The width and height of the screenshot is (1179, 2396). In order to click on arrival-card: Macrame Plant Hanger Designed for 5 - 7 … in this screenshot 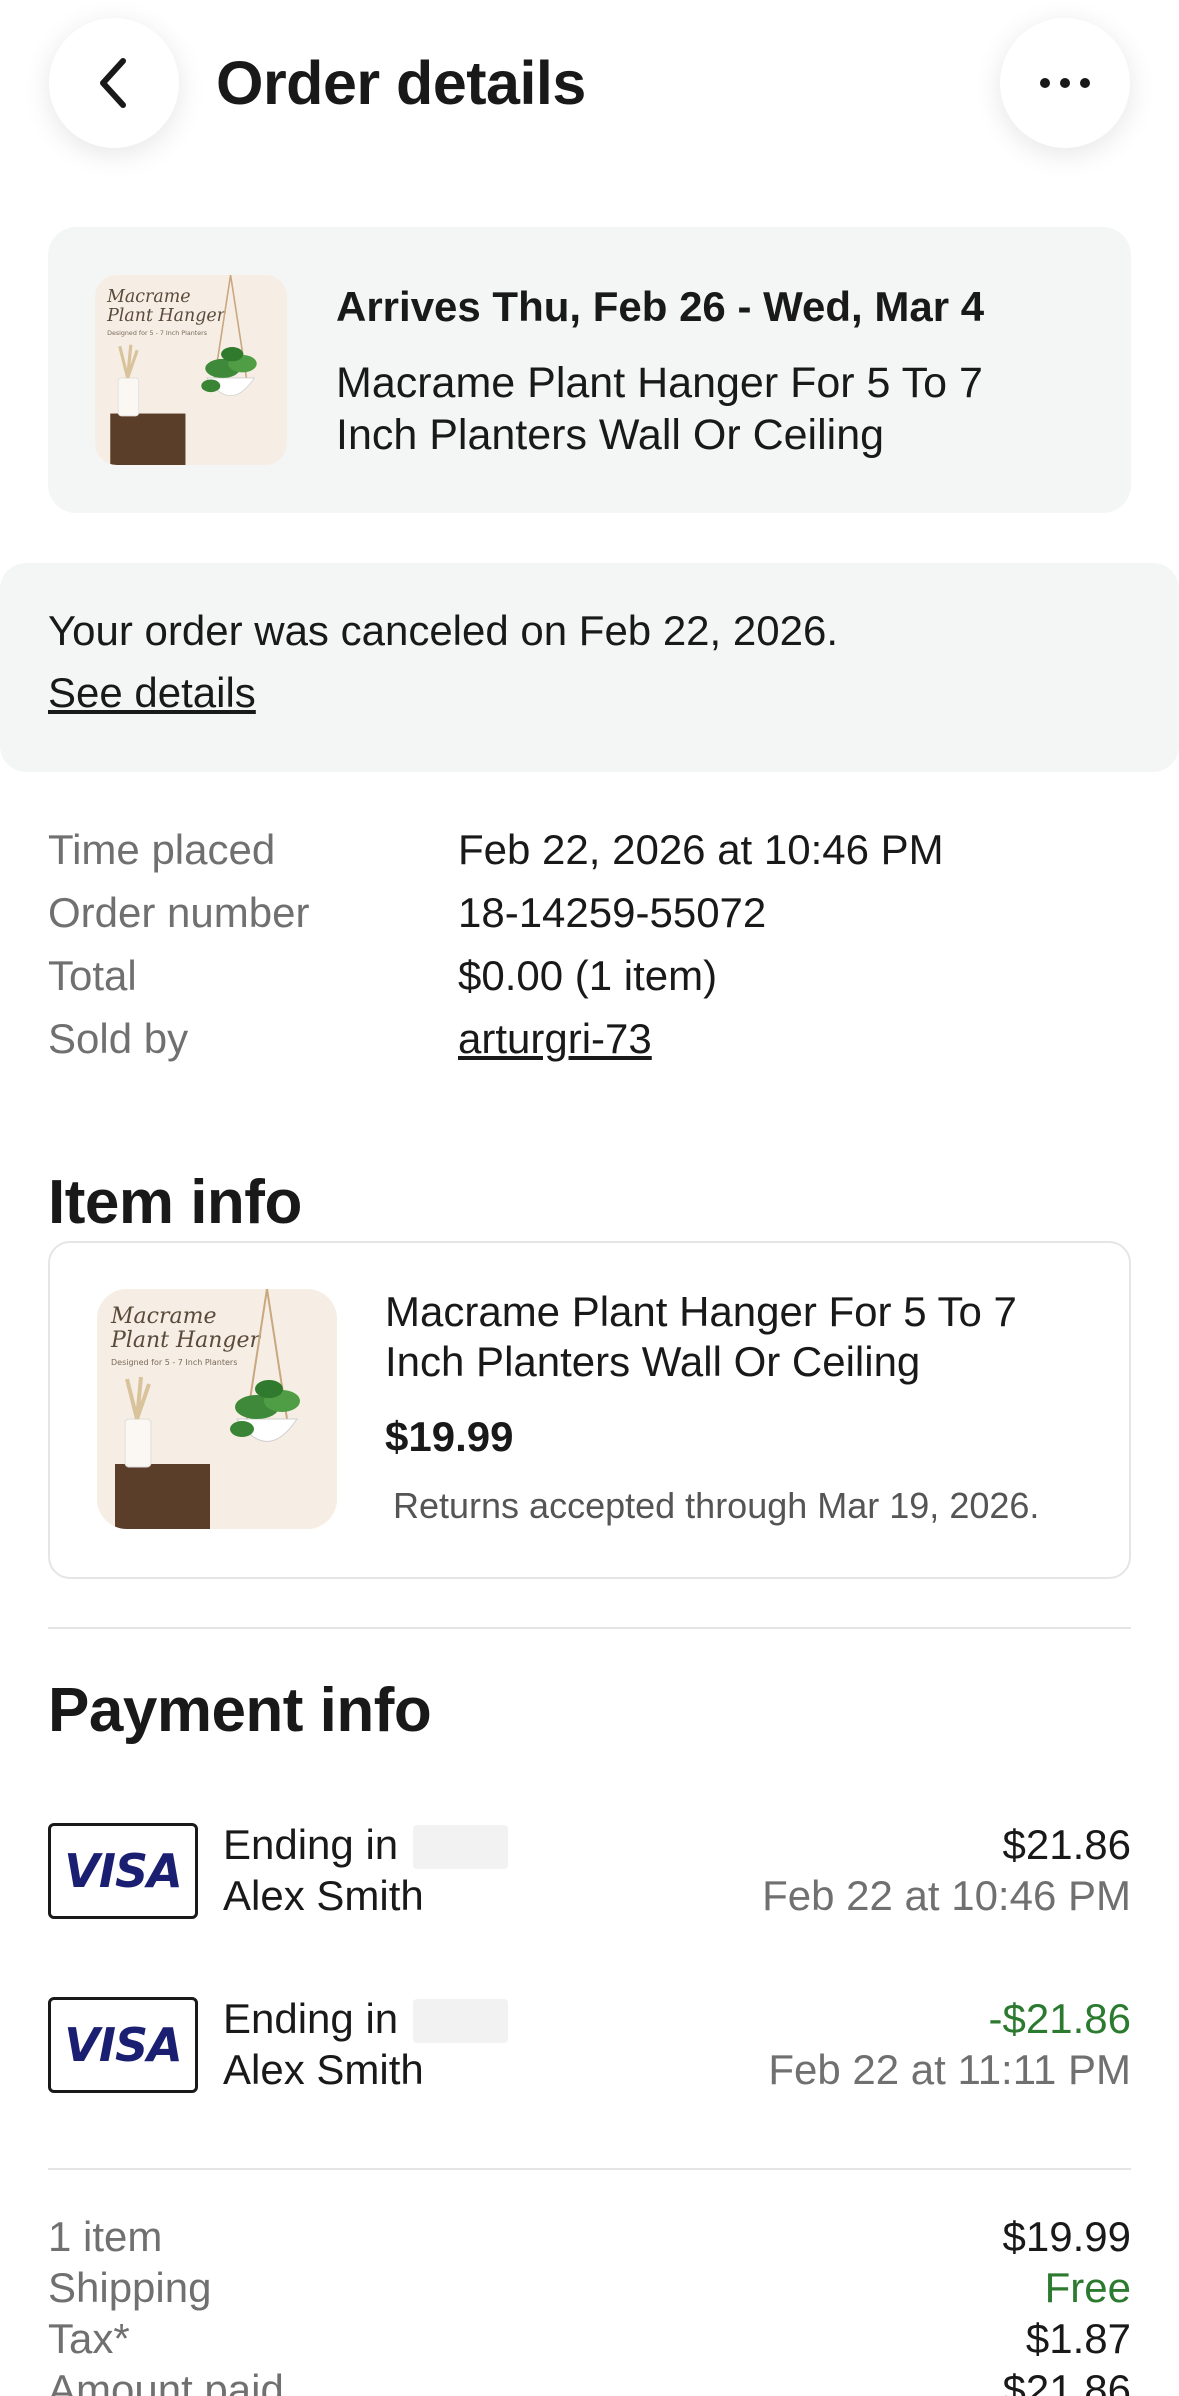, I will do `click(589, 370)`.